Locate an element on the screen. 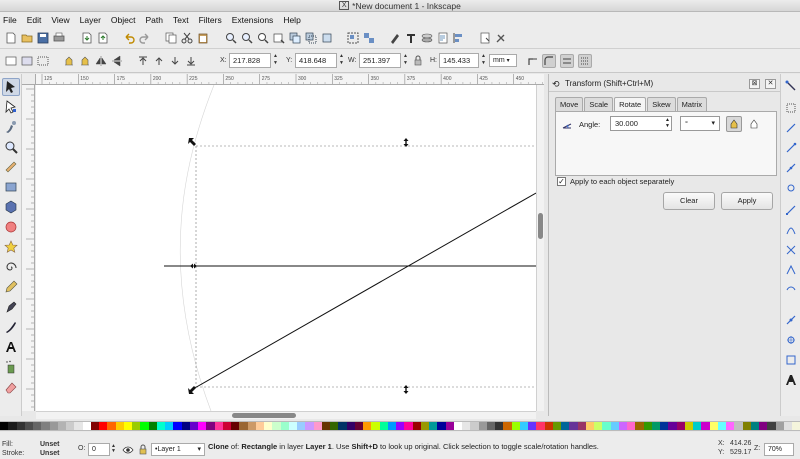  snap-toggle-icon is located at coordinates (791, 86).